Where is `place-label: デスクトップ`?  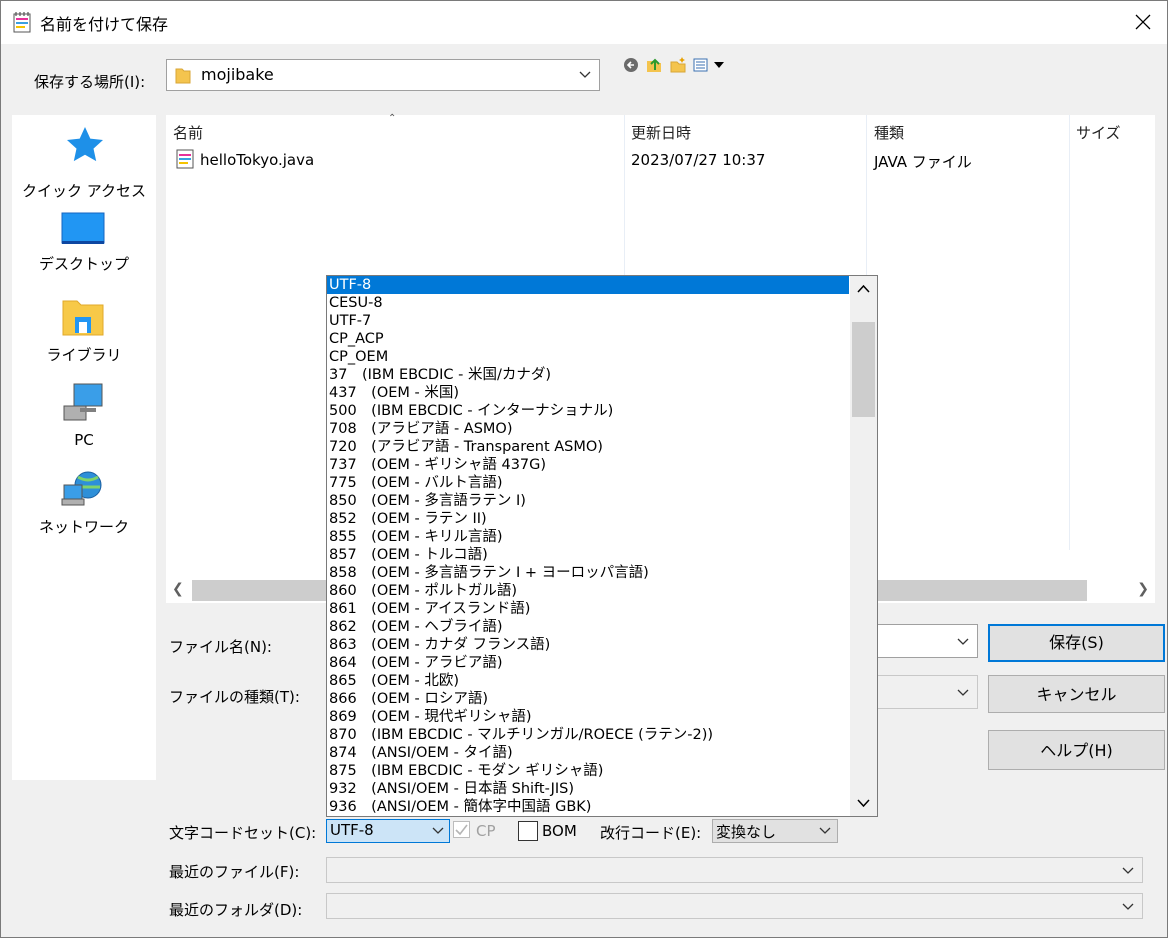 place-label: デスクトップ is located at coordinates (83, 264).